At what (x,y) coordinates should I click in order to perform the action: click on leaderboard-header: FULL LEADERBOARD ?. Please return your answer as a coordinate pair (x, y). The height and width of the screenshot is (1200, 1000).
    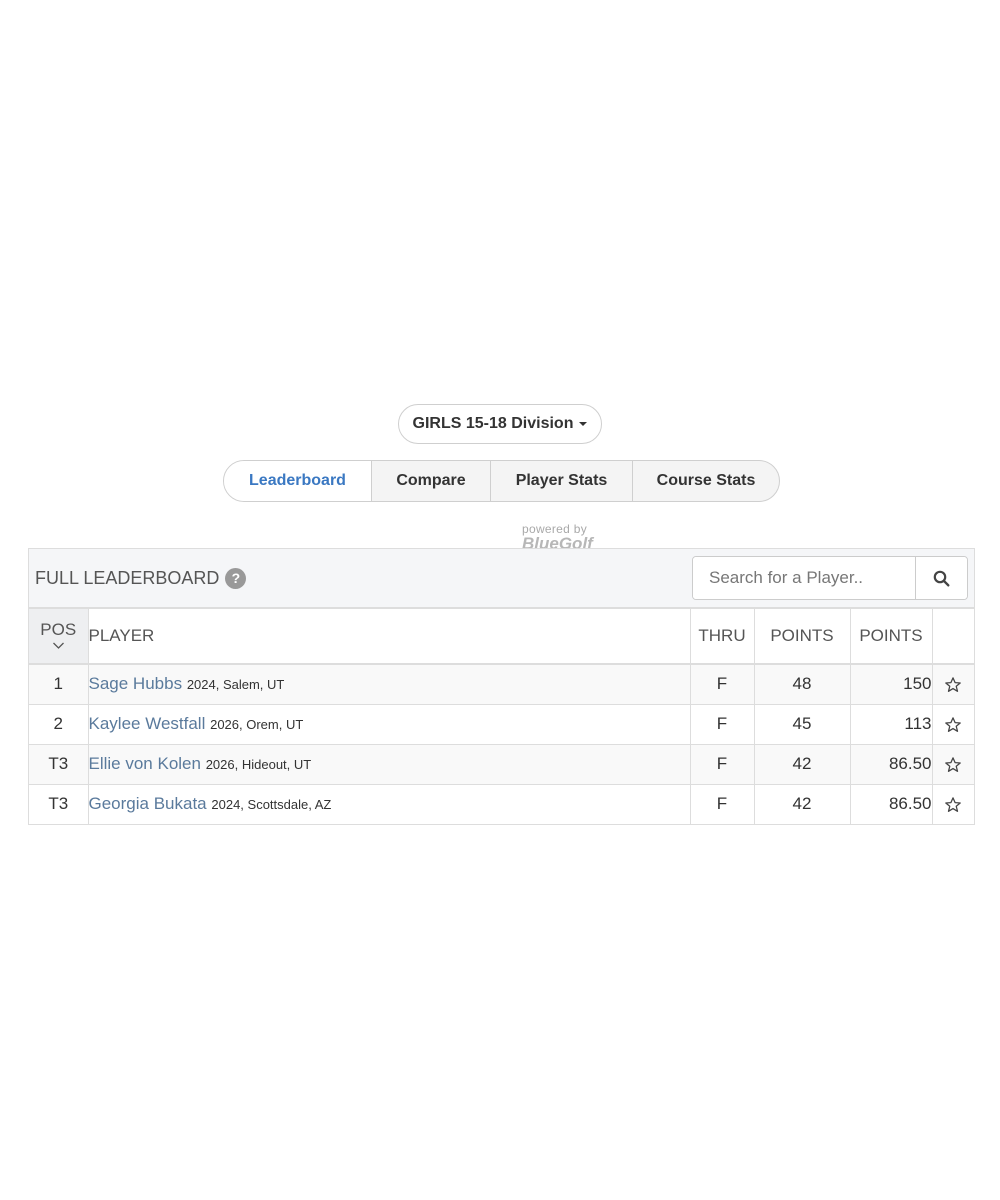
    Looking at the image, I should click on (501, 579).